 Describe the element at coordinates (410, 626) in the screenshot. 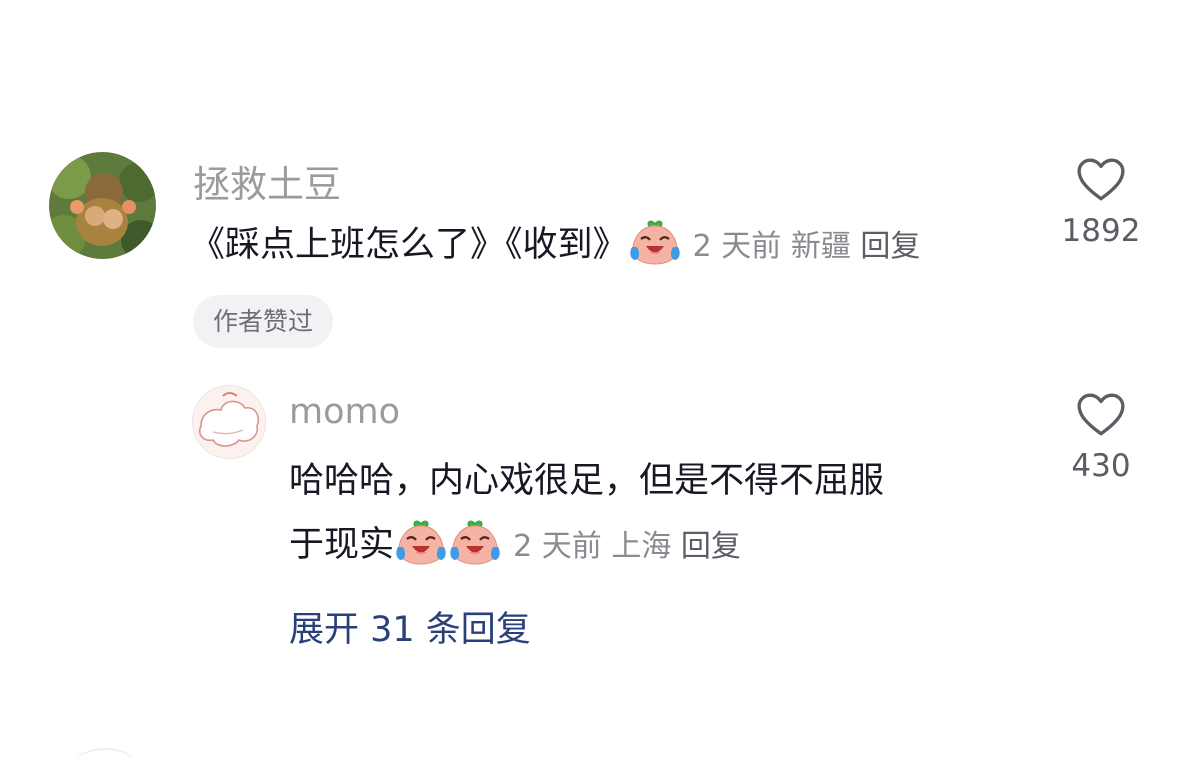

I see `expand-replies-button: 展开 31 条回复` at that location.